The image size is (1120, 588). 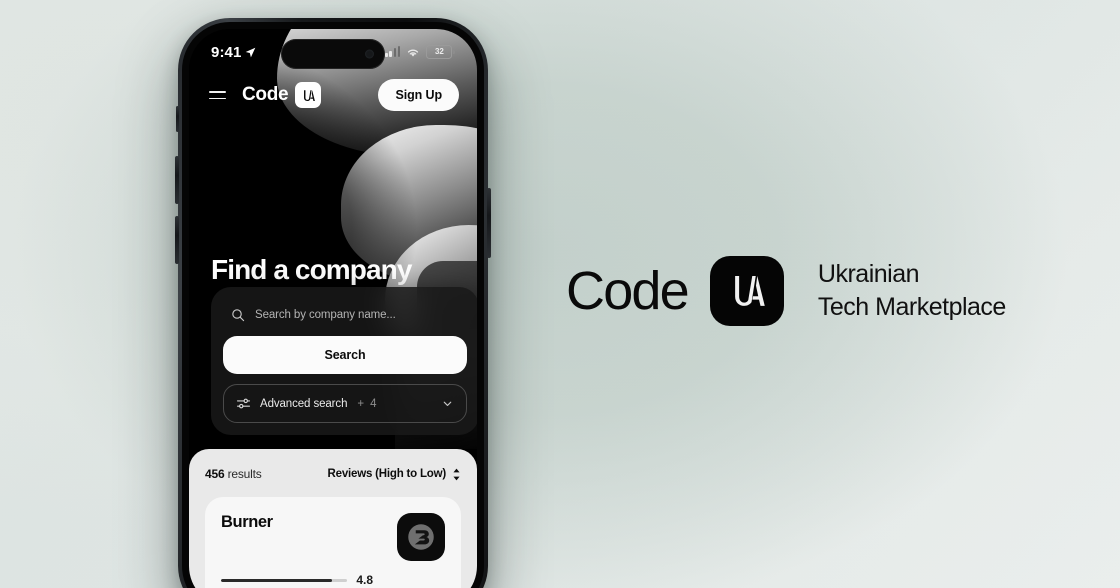 I want to click on sort-label: Reviews (High to Low), so click(x=387, y=474).